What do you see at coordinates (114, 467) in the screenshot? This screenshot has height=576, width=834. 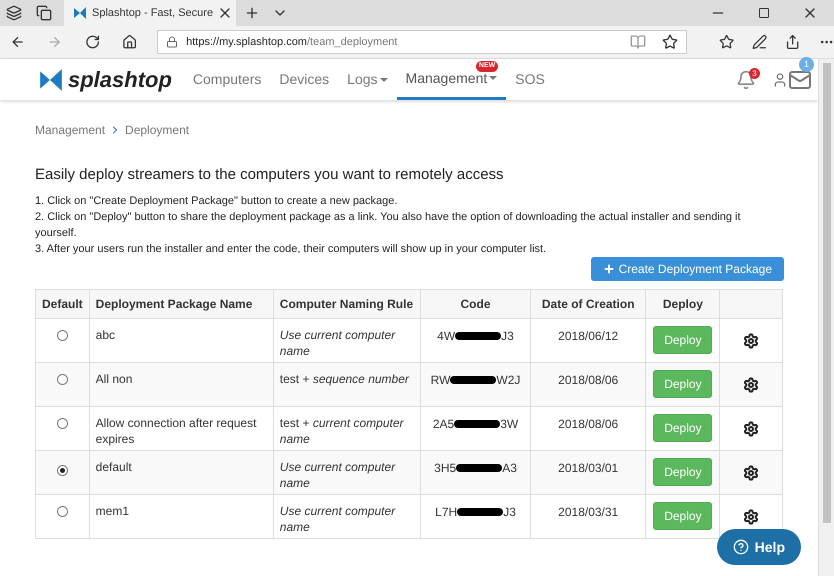 I see `package-name: default` at bounding box center [114, 467].